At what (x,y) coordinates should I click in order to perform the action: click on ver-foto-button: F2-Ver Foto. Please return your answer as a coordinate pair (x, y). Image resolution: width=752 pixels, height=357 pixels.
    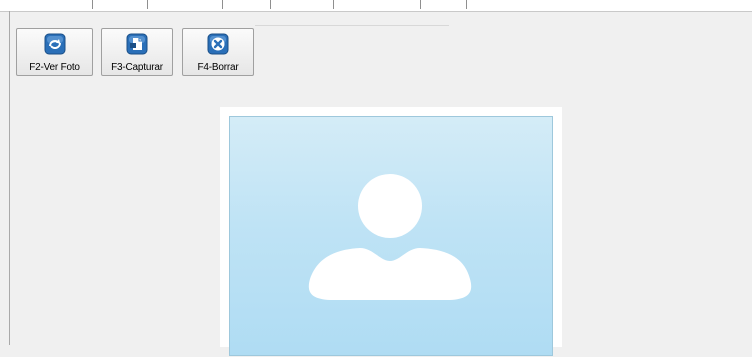
    Looking at the image, I should click on (54, 52).